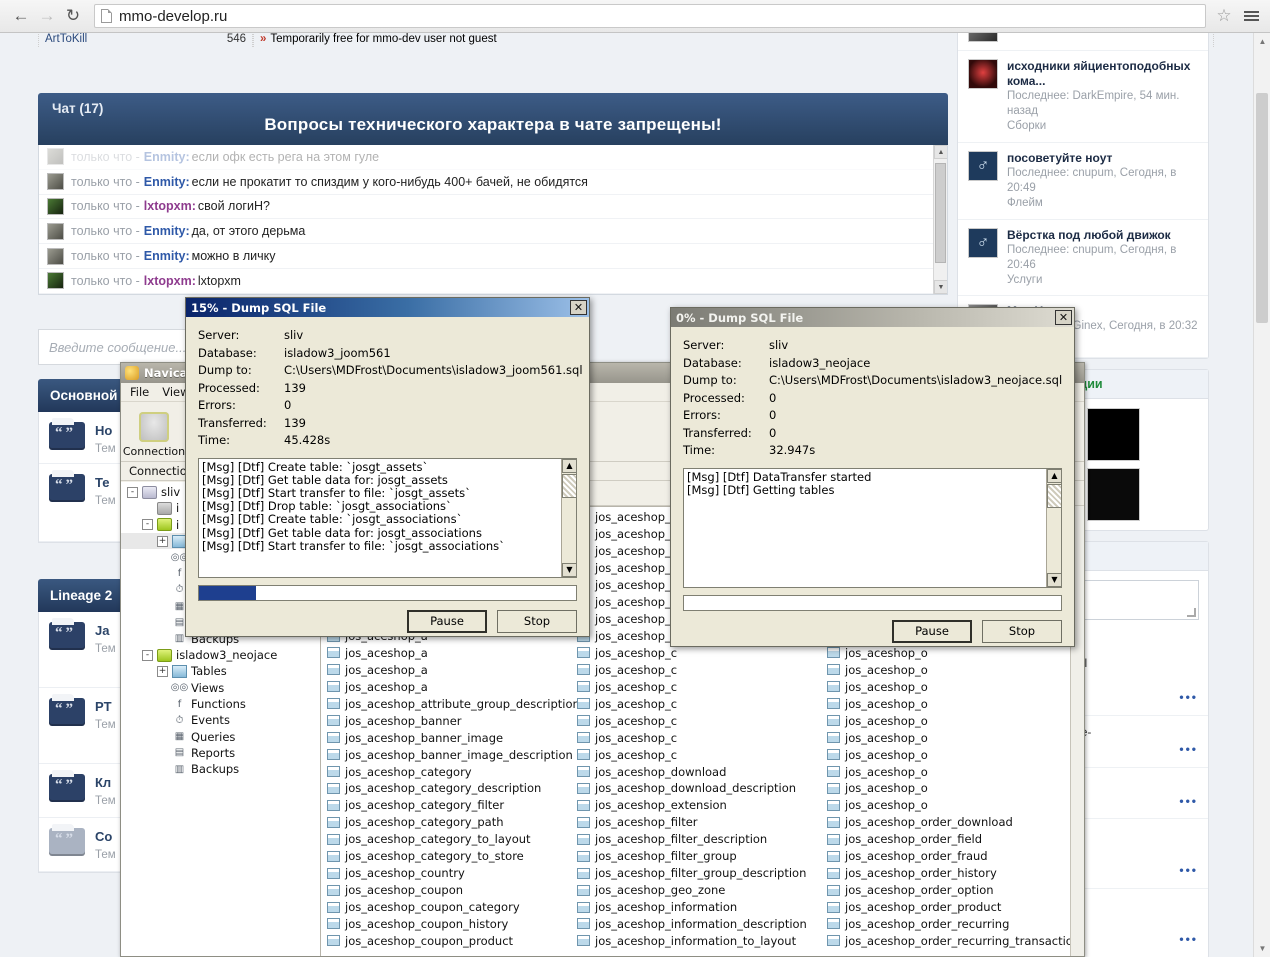 This screenshot has width=1270, height=957. I want to click on table-list-item: jos_aceshop_filter_description, so click(698, 839).